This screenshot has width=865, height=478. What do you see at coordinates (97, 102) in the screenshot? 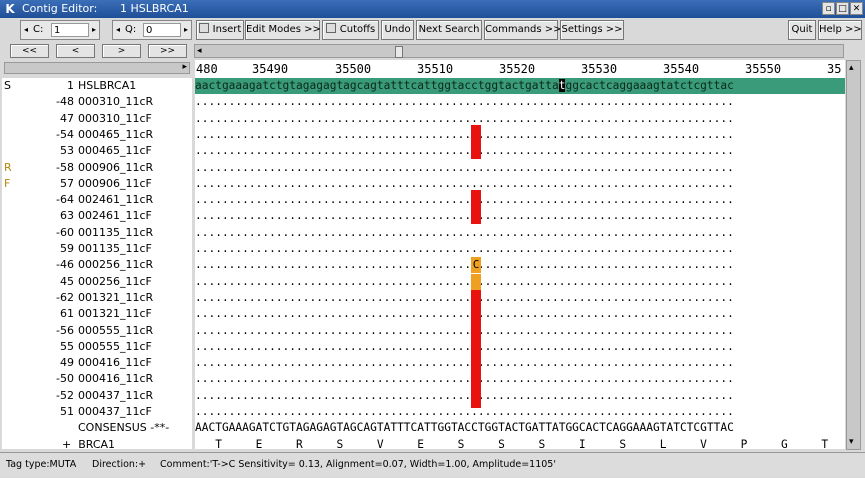
I see `reading-name-row: -48 000310_11cR` at bounding box center [97, 102].